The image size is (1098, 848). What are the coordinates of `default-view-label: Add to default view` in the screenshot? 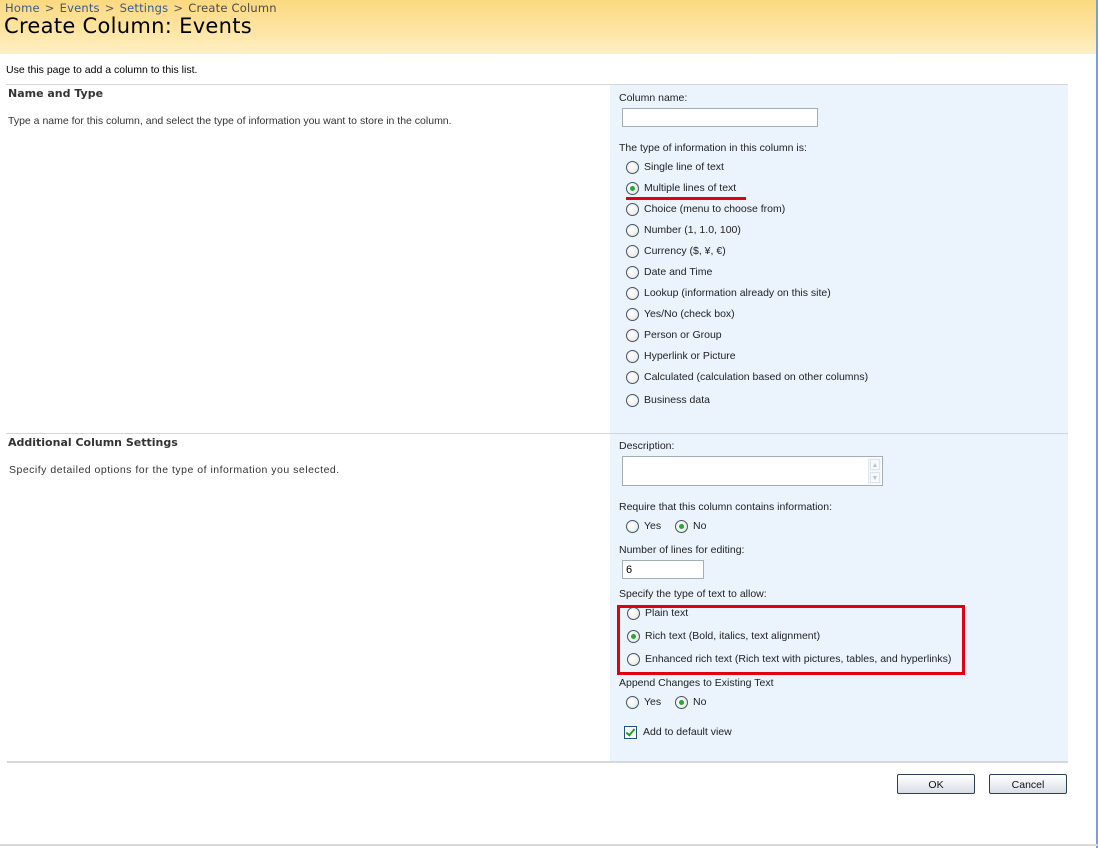 It's located at (687, 732).